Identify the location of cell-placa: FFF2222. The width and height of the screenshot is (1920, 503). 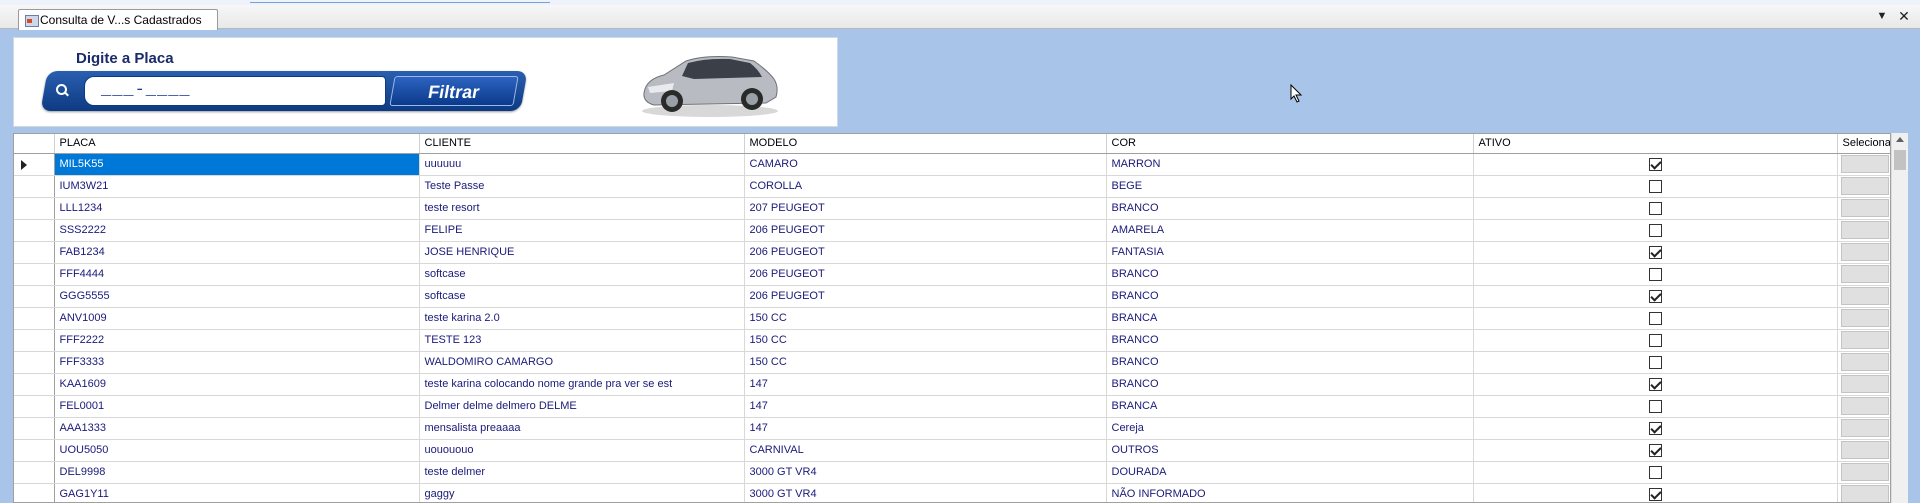
(237, 340).